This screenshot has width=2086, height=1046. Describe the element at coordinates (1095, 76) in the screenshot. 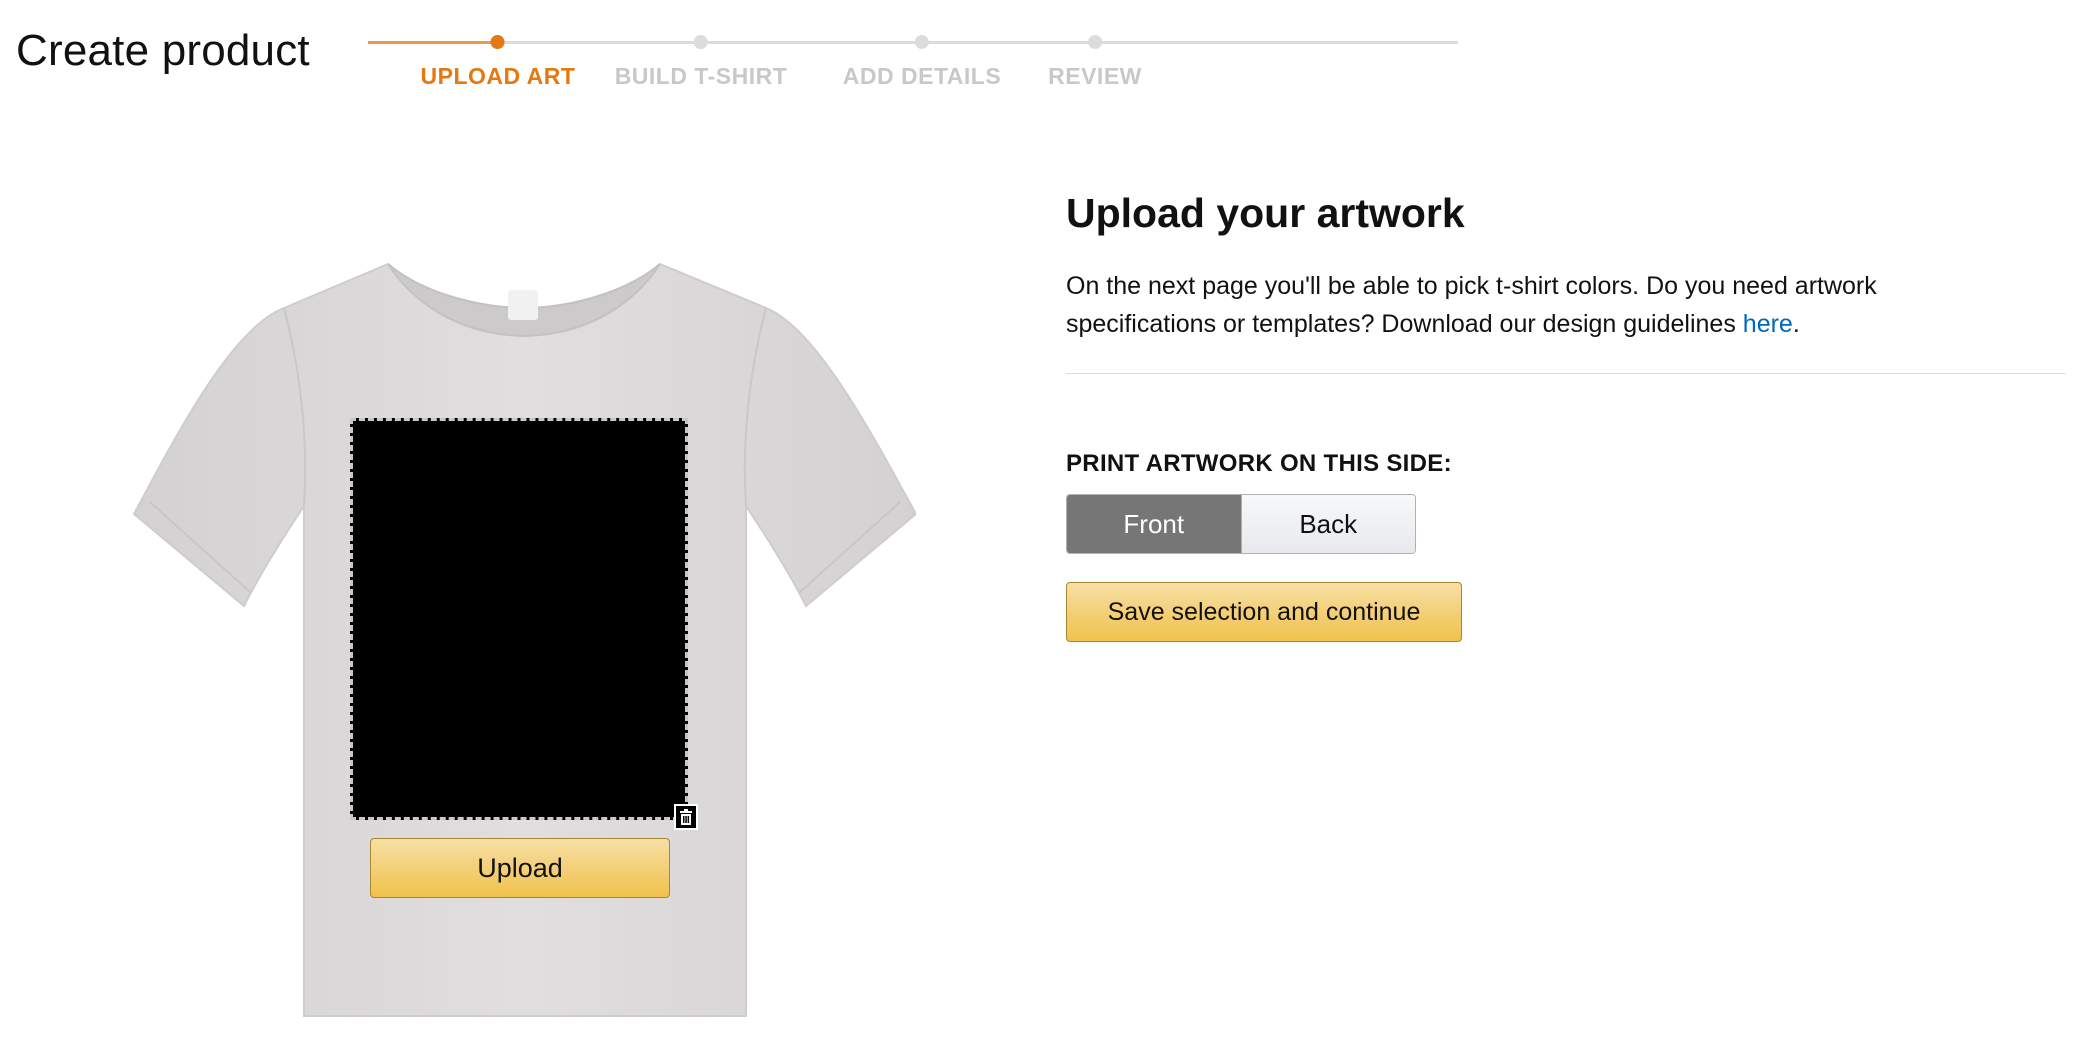

I see `step-label: REVIEW` at that location.